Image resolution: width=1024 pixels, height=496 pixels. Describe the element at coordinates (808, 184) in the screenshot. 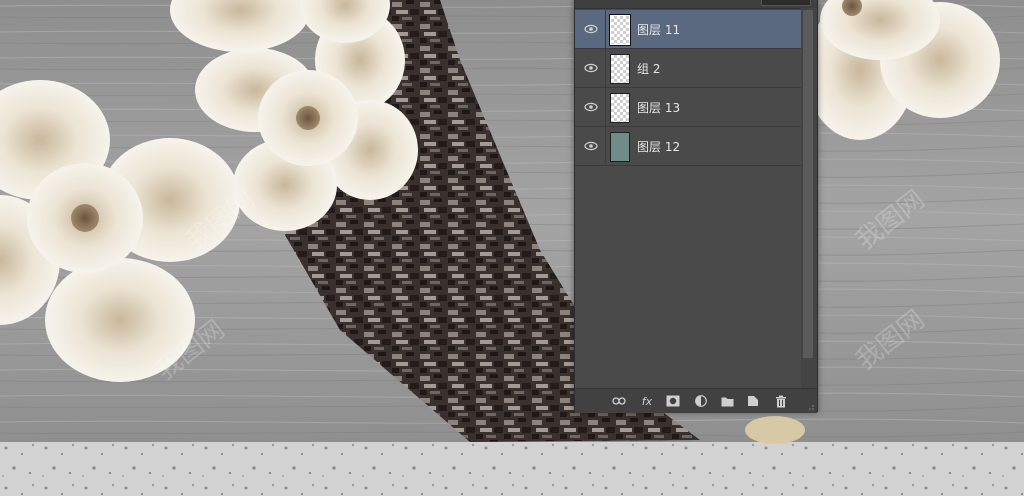

I see `scrollbar-thumb` at that location.